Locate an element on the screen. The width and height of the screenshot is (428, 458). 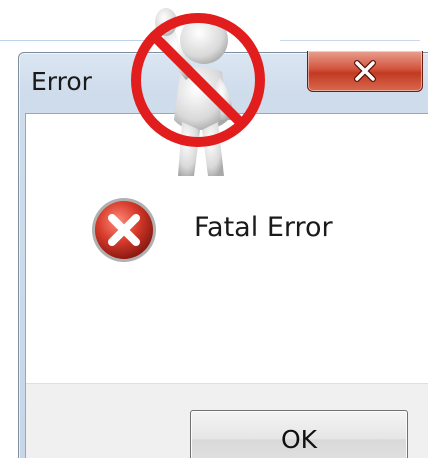
error-message: Fatal Error is located at coordinates (263, 227).